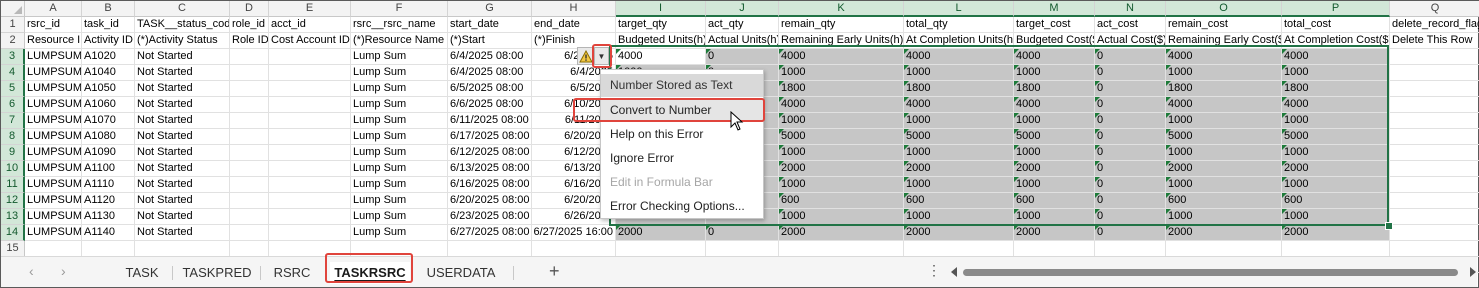 The image size is (1479, 288). Describe the element at coordinates (959, 233) in the screenshot. I see `cell-l14: 2000` at that location.